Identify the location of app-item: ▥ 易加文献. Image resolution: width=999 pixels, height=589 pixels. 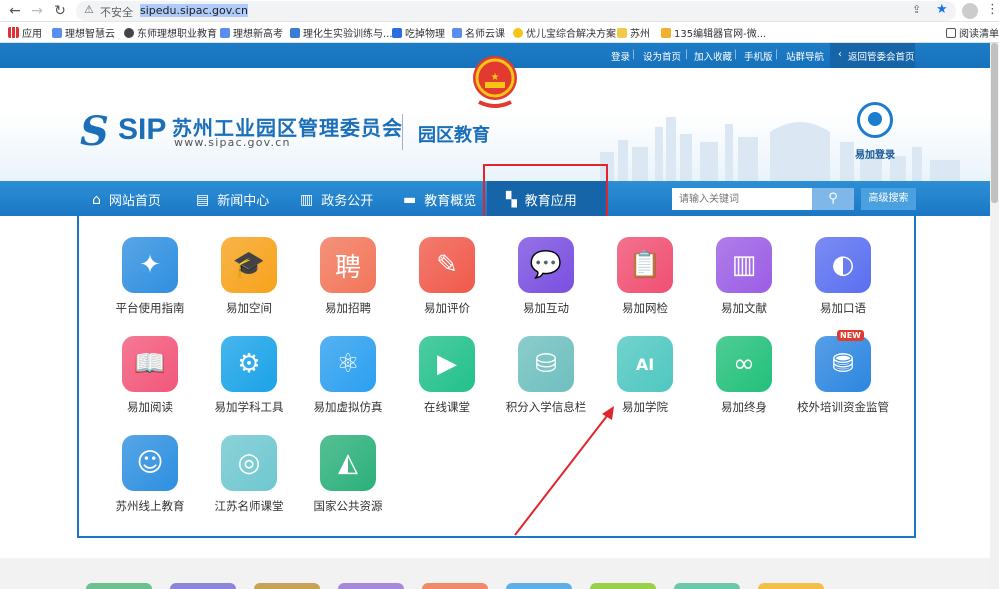
(744, 282).